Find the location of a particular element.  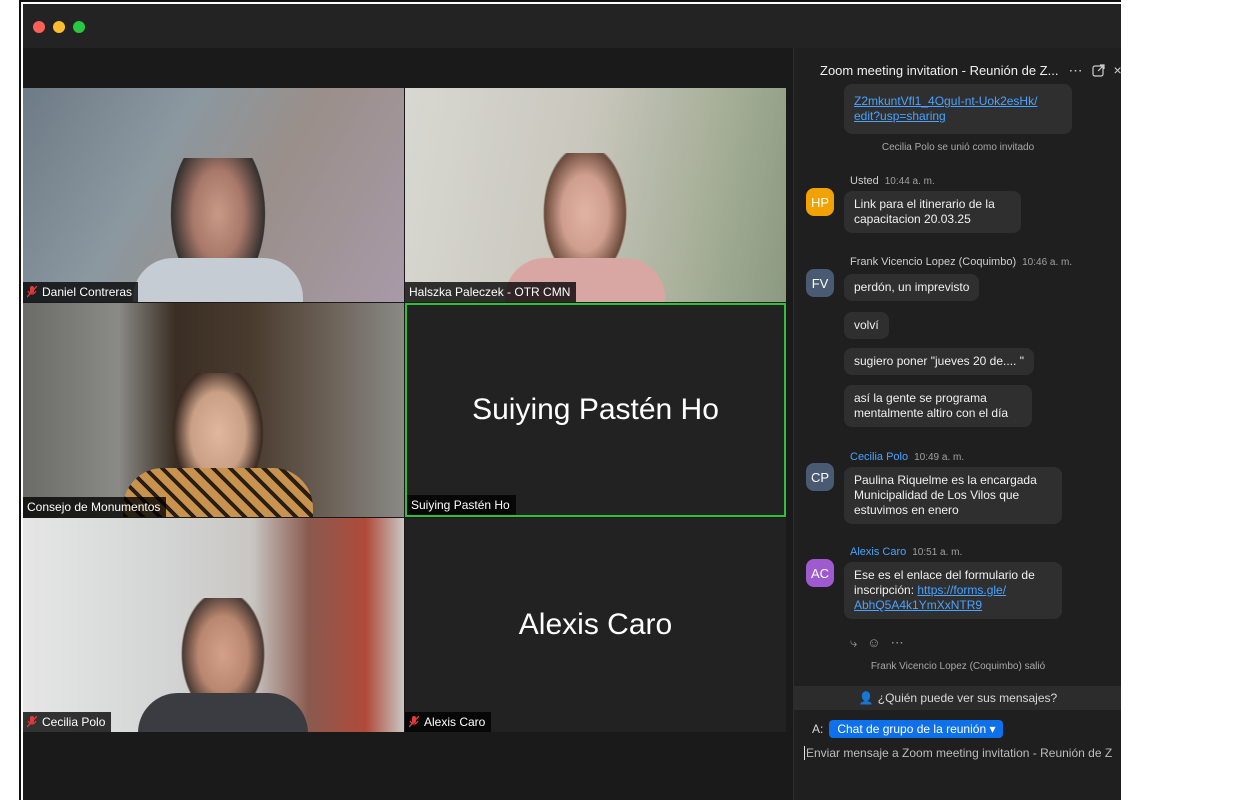

avatar-cp: CP is located at coordinates (820, 477).